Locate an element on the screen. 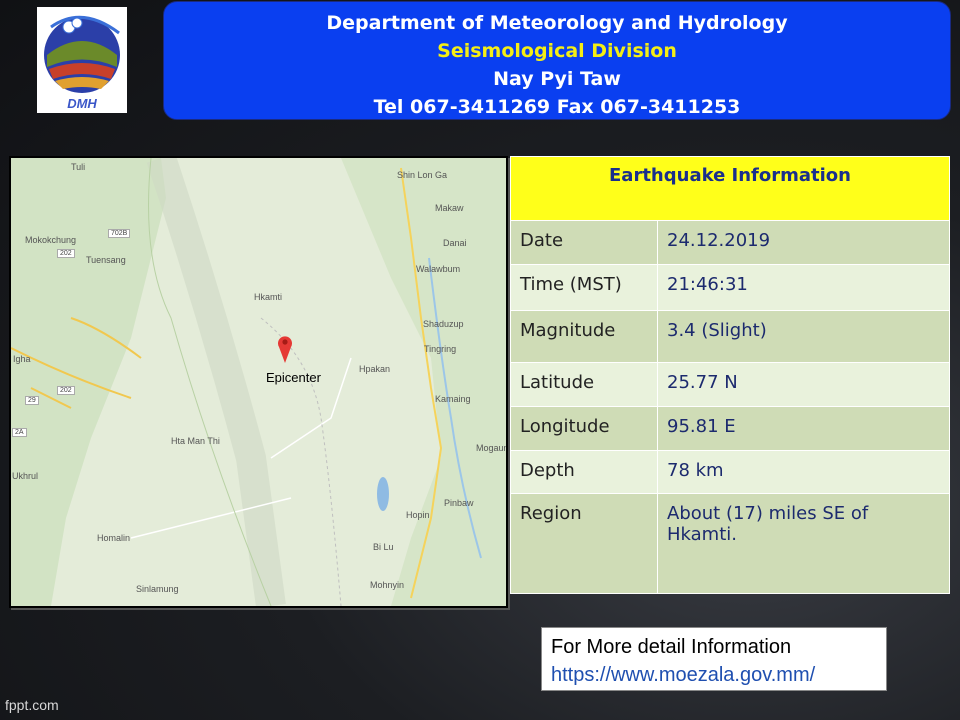  road-shield: 702B is located at coordinates (119, 233).